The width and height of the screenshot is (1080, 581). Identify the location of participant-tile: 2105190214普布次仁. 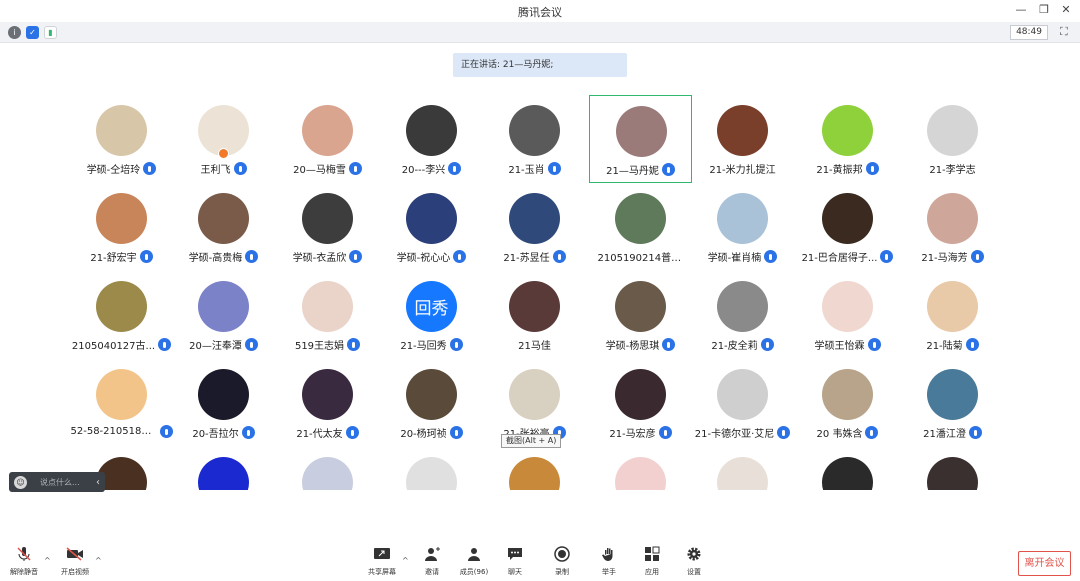
(640, 227).